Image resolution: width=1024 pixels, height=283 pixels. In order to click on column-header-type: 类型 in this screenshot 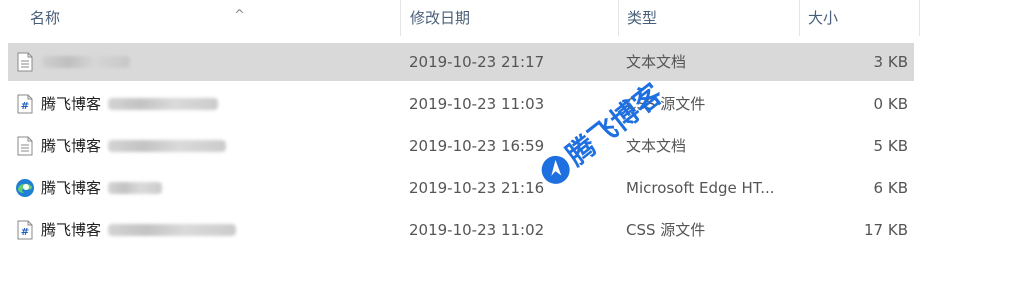, I will do `click(713, 18)`.